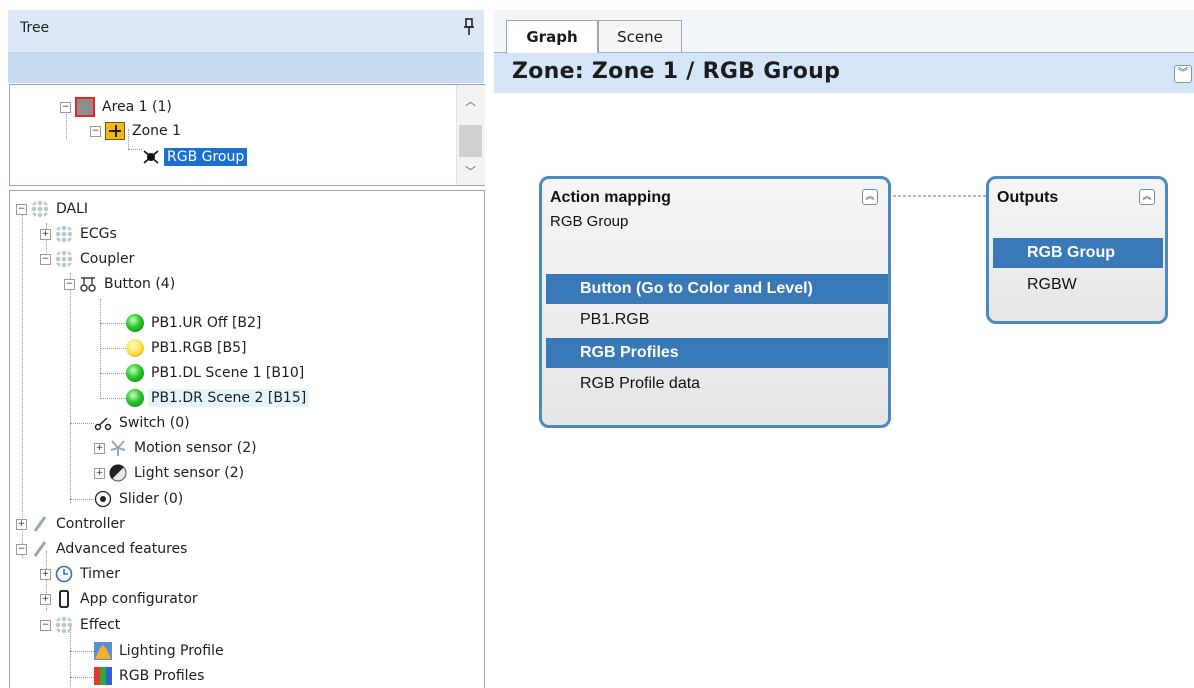 This screenshot has height=688, width=1194. I want to click on area-icon, so click(85, 107).